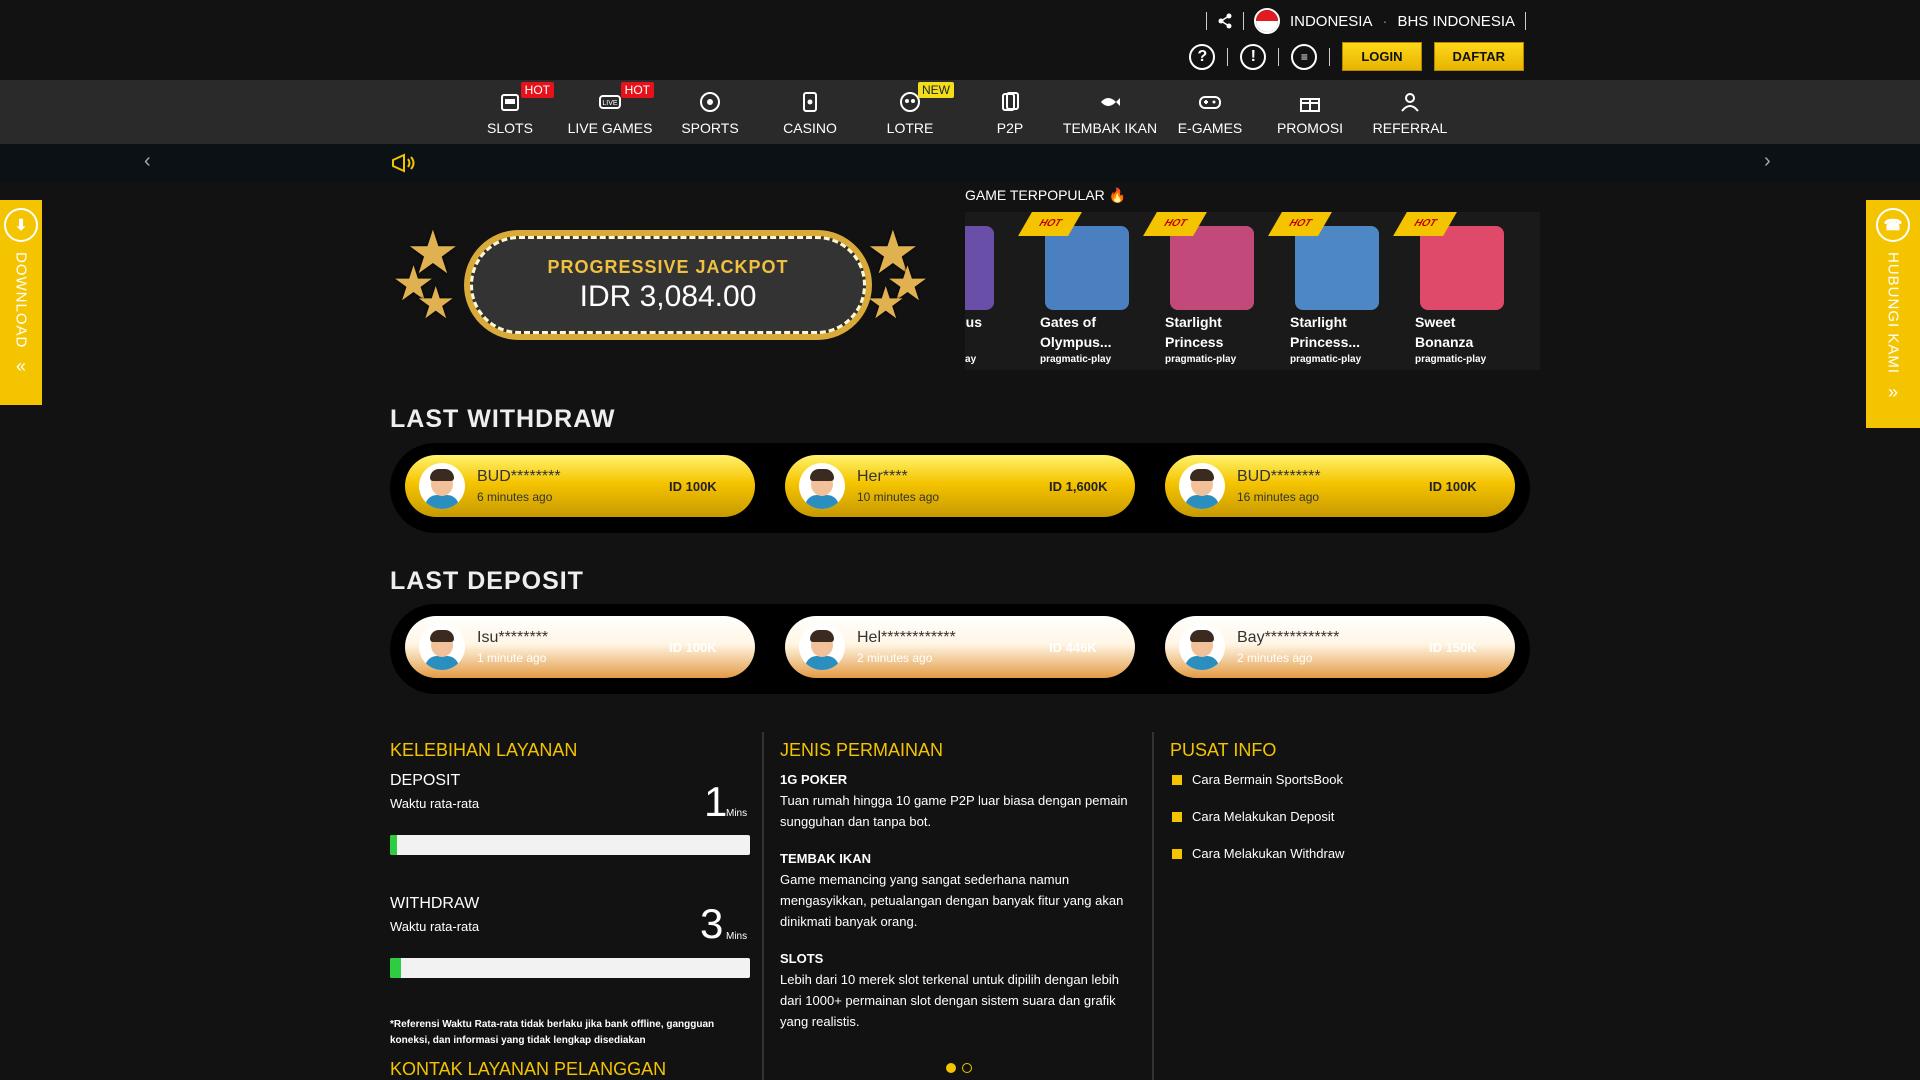 The width and height of the screenshot is (1920, 1080). I want to click on info-link-label: Cara Bermain SportsBook, so click(1268, 779).